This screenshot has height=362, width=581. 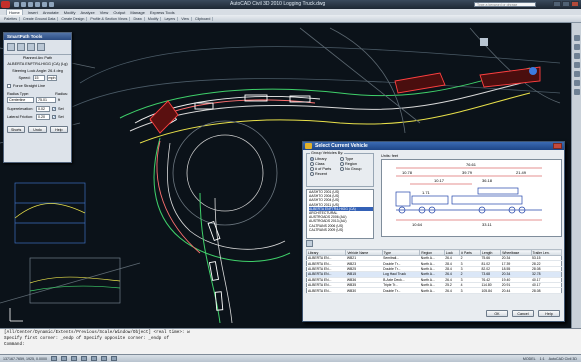 I want to click on superelevation-set-checkbox: ✓, so click(x=54, y=108).